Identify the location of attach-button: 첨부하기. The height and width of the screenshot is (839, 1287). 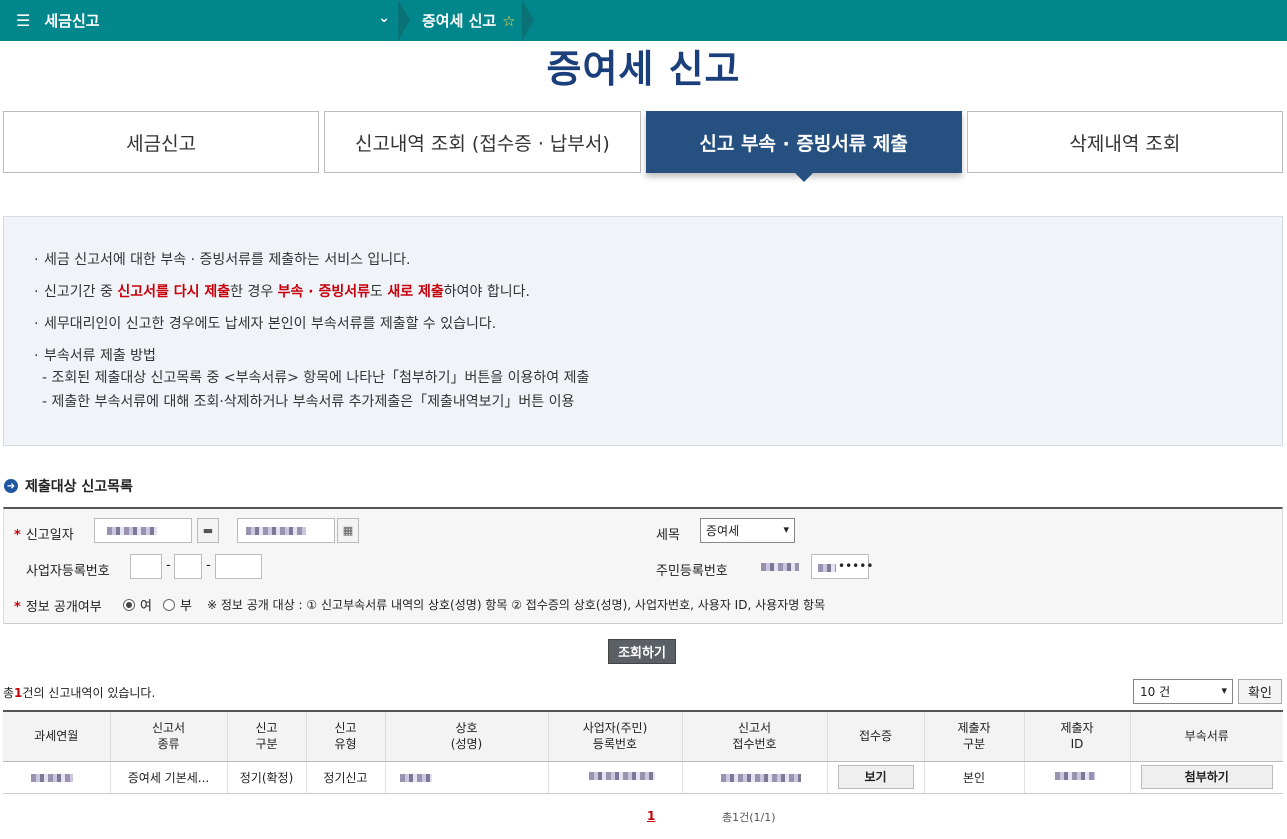
(1206, 777).